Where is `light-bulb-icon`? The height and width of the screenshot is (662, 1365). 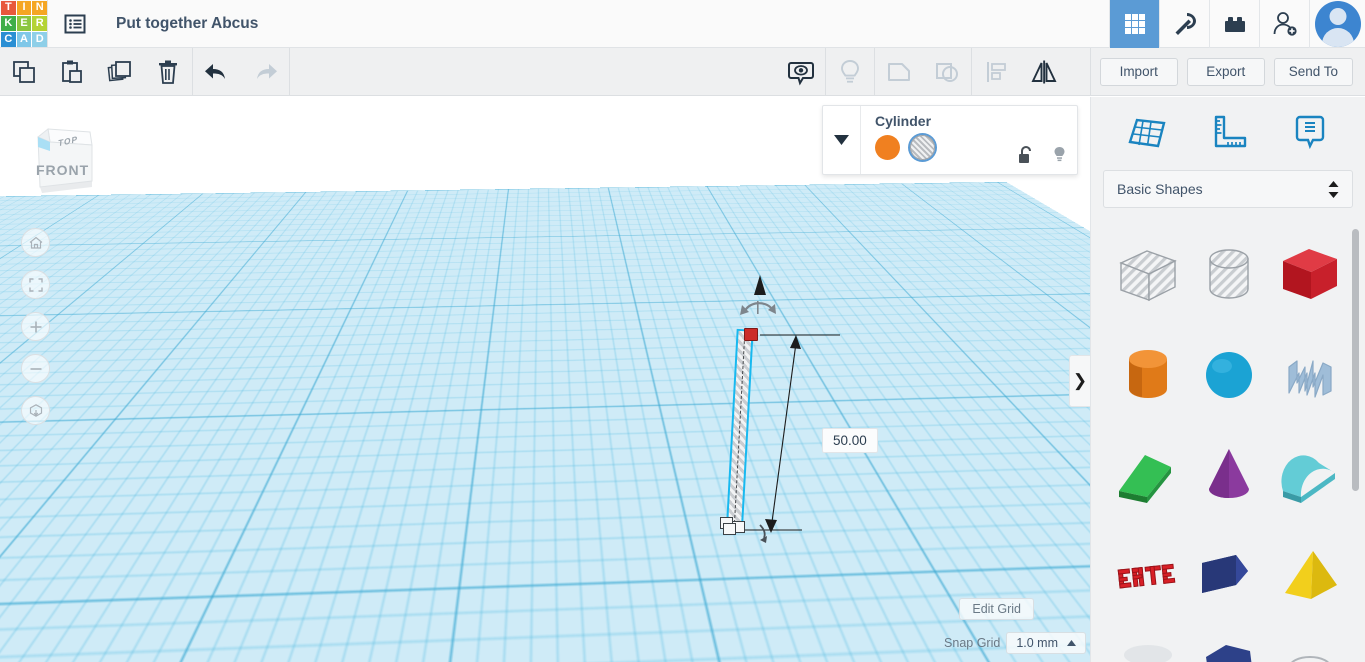
light-bulb-icon is located at coordinates (1059, 155).